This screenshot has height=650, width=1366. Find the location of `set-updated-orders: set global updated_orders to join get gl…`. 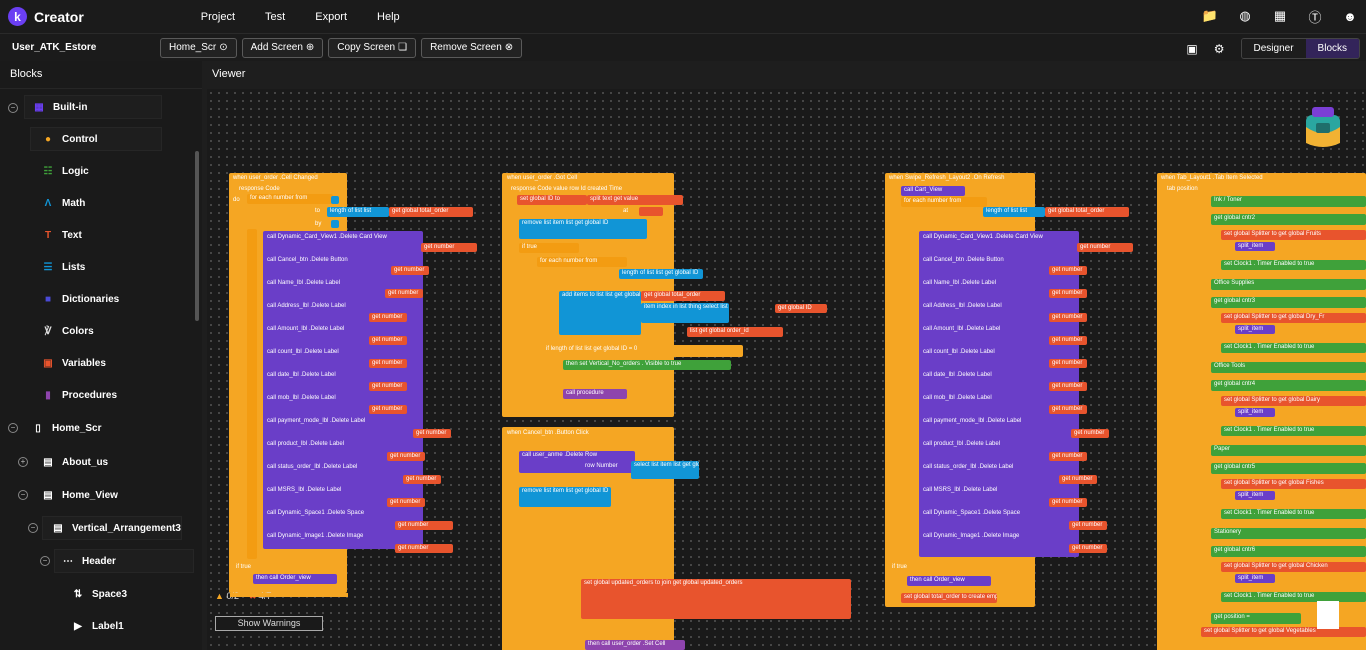

set-updated-orders: set global updated_orders to join get gl… is located at coordinates (716, 599).